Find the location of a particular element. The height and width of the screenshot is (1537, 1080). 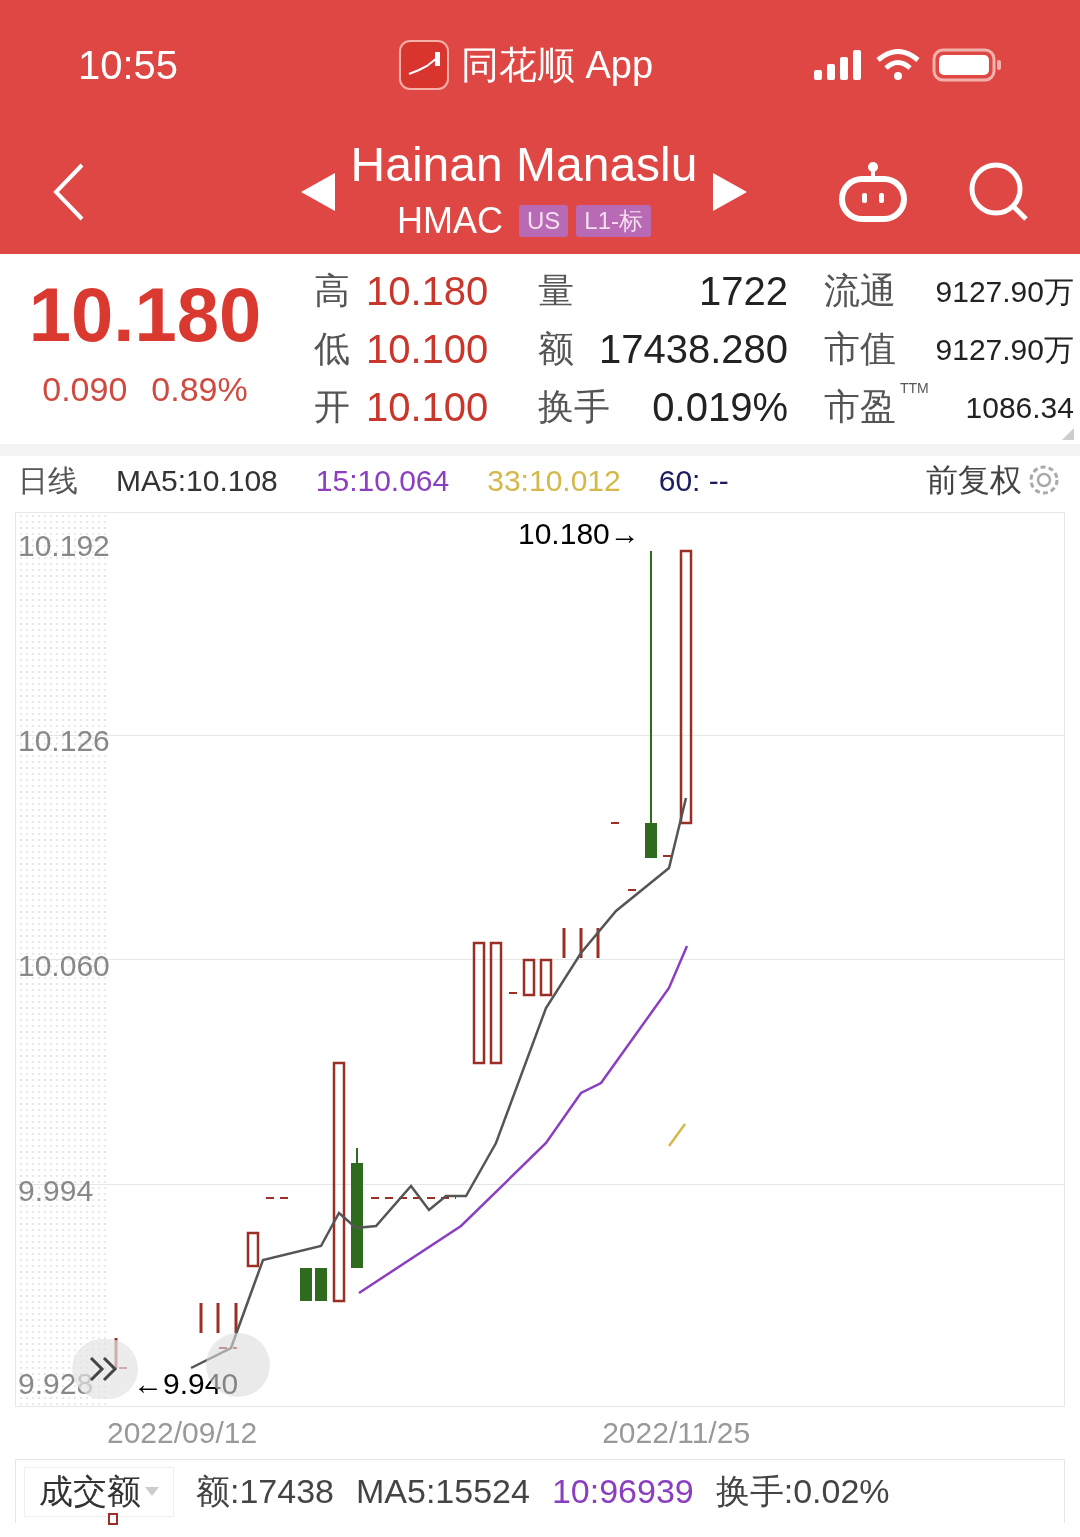

volume-stat: MA5:15524 is located at coordinates (443, 1491).